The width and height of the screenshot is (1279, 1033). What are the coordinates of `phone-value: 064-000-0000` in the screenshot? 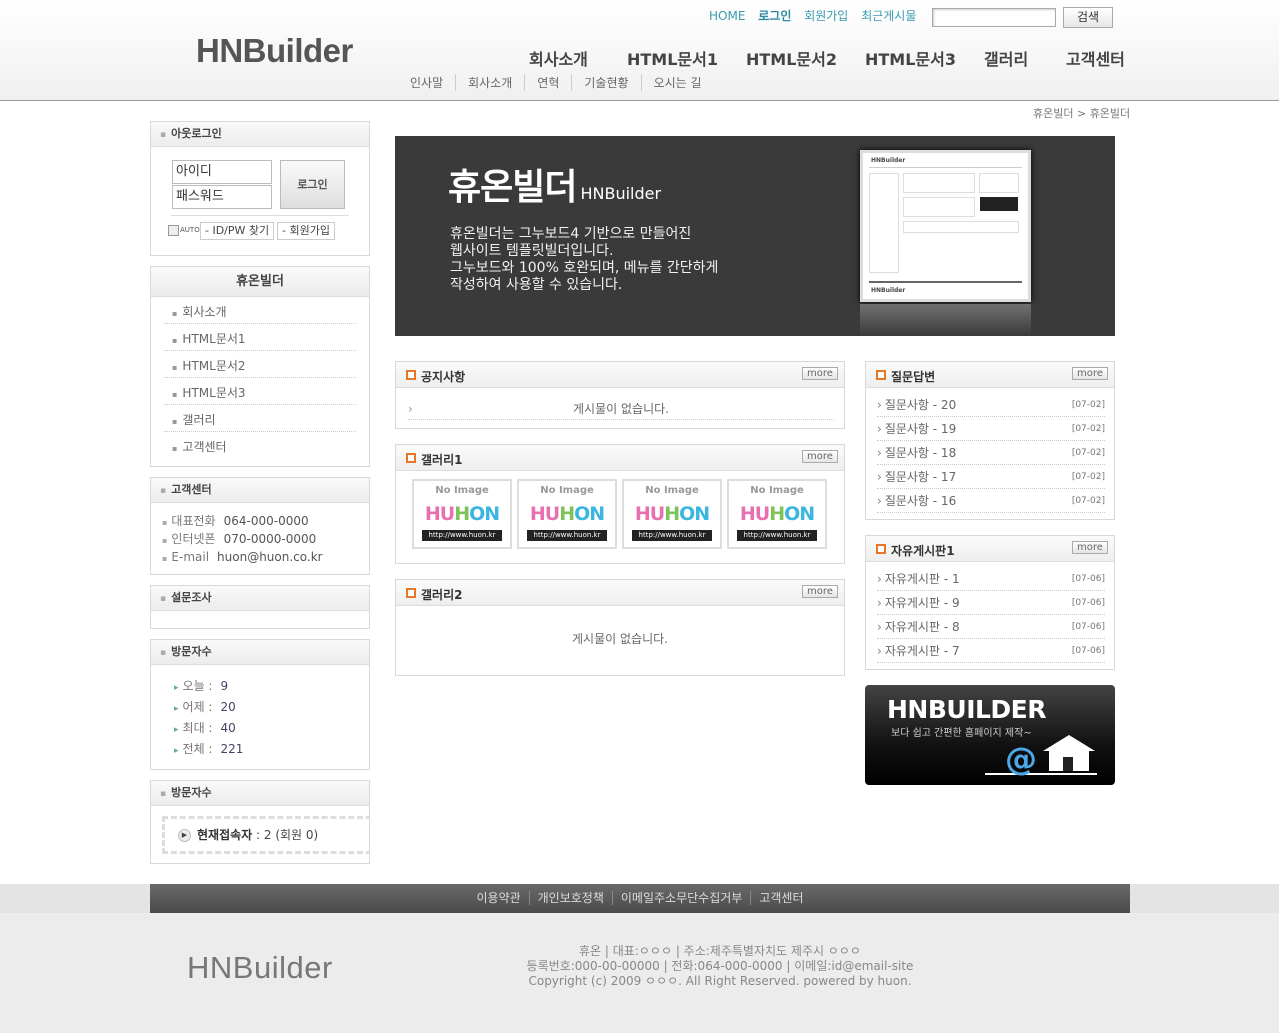 It's located at (266, 521).